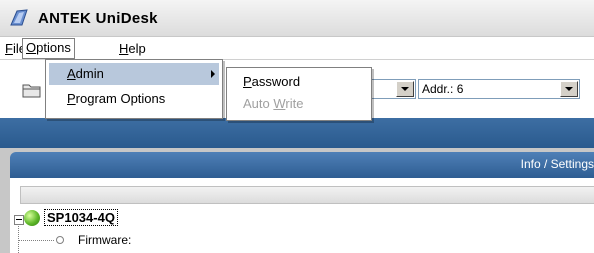  What do you see at coordinates (137, 48) in the screenshot?
I see `menu-help-rest: elp` at bounding box center [137, 48].